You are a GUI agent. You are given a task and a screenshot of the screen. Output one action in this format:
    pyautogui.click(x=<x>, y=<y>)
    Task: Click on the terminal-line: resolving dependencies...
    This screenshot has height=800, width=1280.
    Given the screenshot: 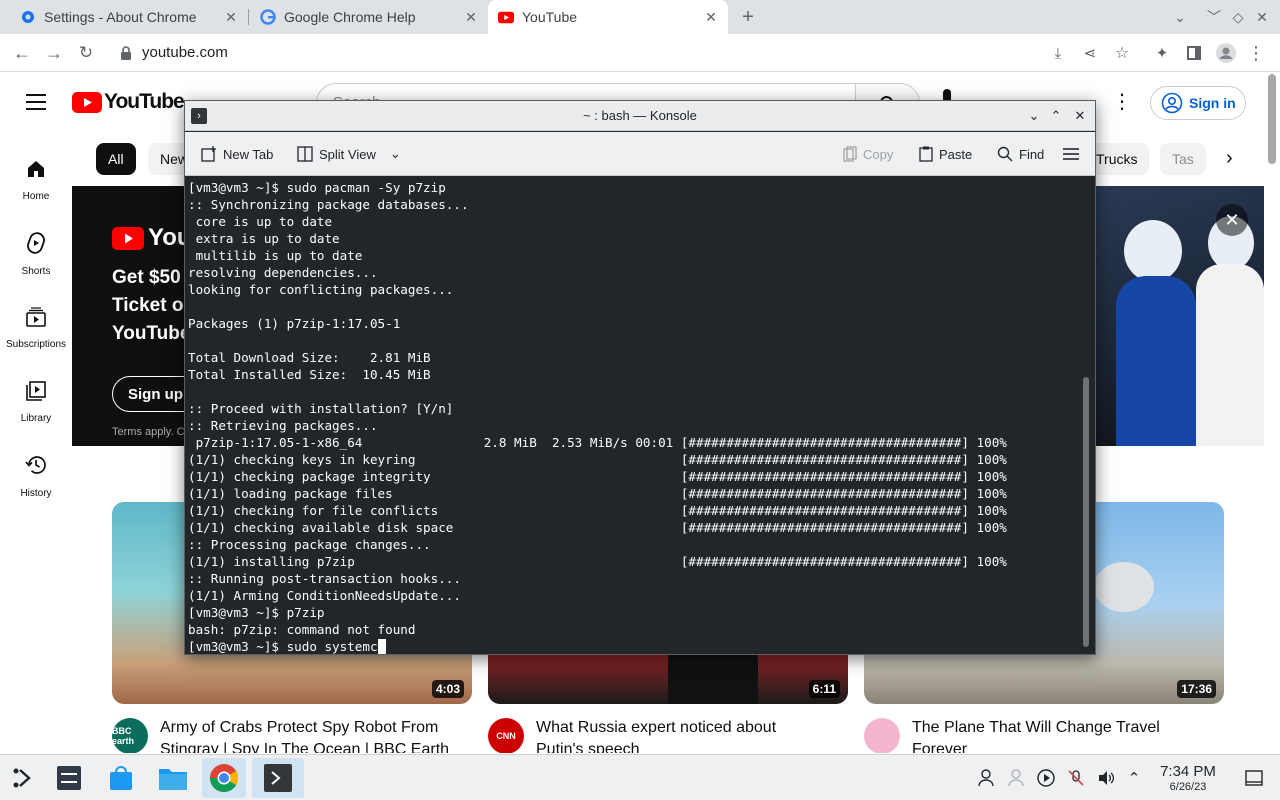 What is the action you would take?
    pyautogui.click(x=283, y=272)
    